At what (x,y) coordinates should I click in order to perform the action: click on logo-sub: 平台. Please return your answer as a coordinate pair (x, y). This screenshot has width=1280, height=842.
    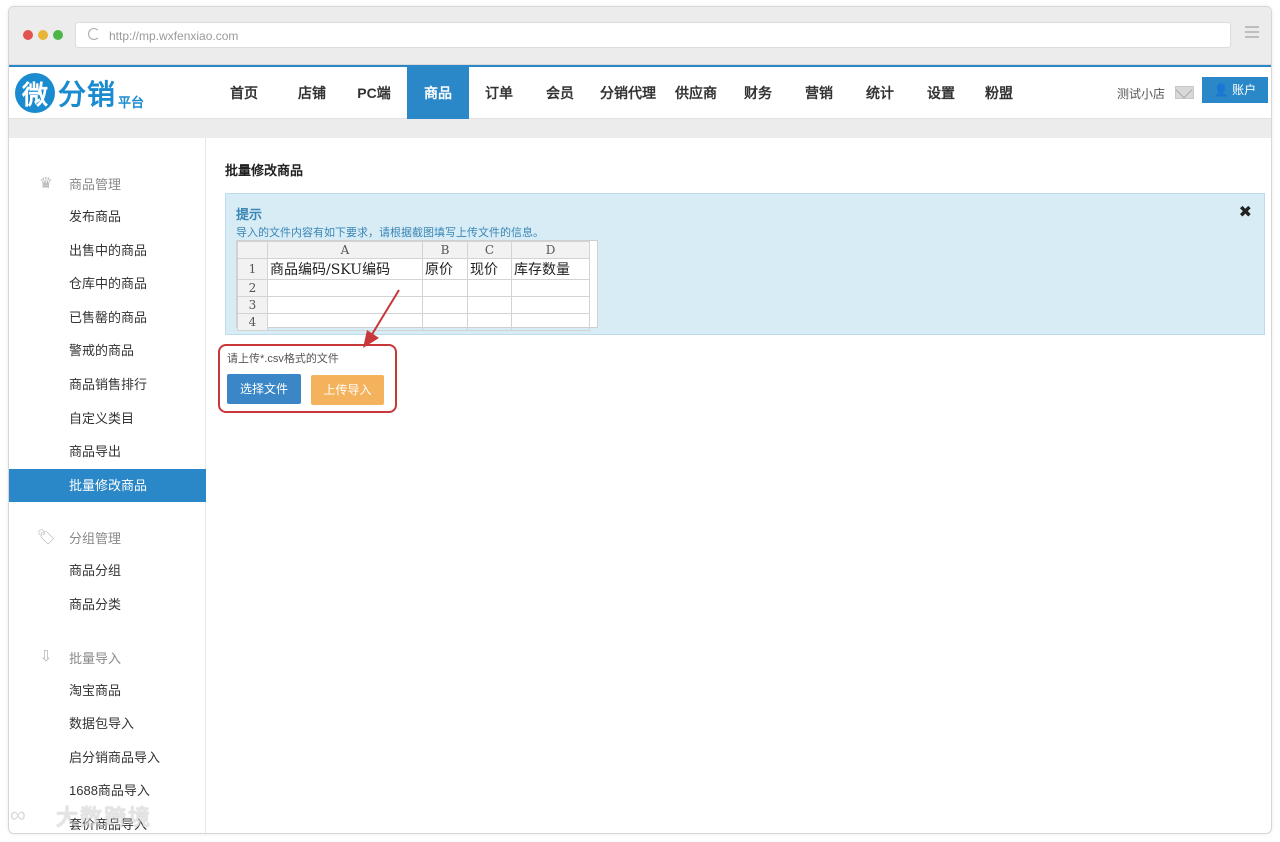
    Looking at the image, I should click on (131, 102).